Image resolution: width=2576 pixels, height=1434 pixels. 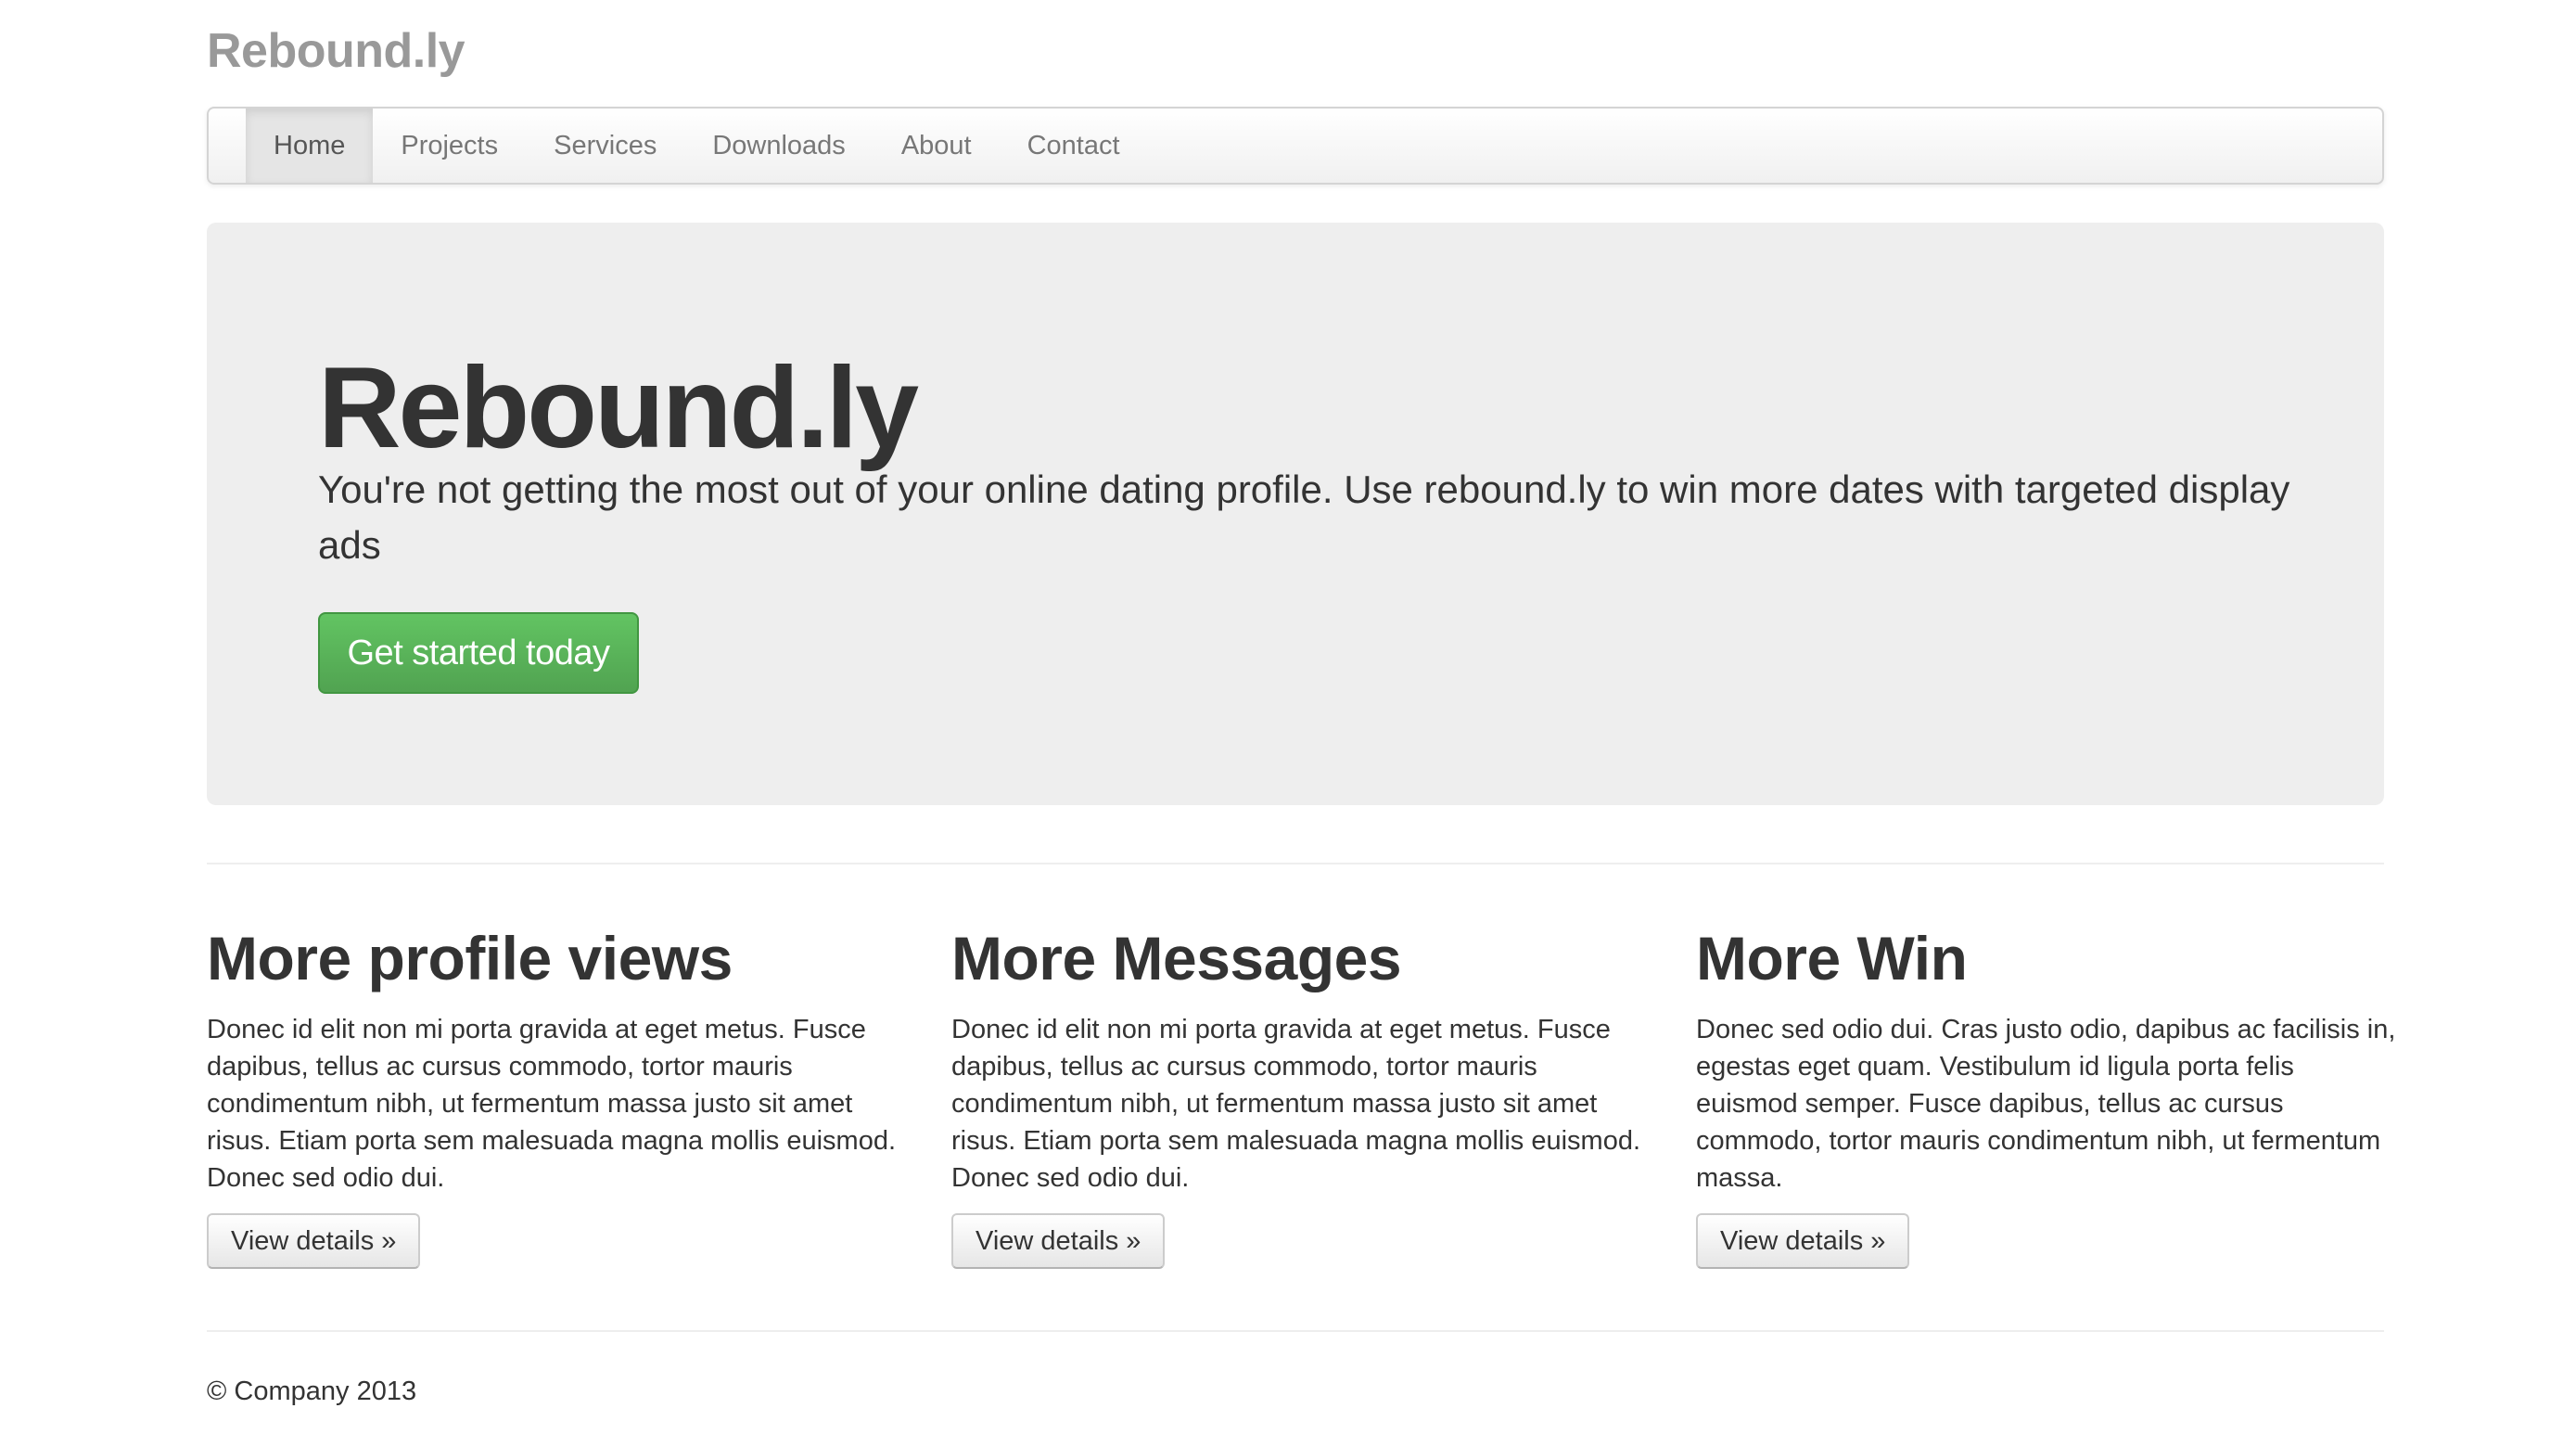 What do you see at coordinates (1296, 863) in the screenshot?
I see `divider-top` at bounding box center [1296, 863].